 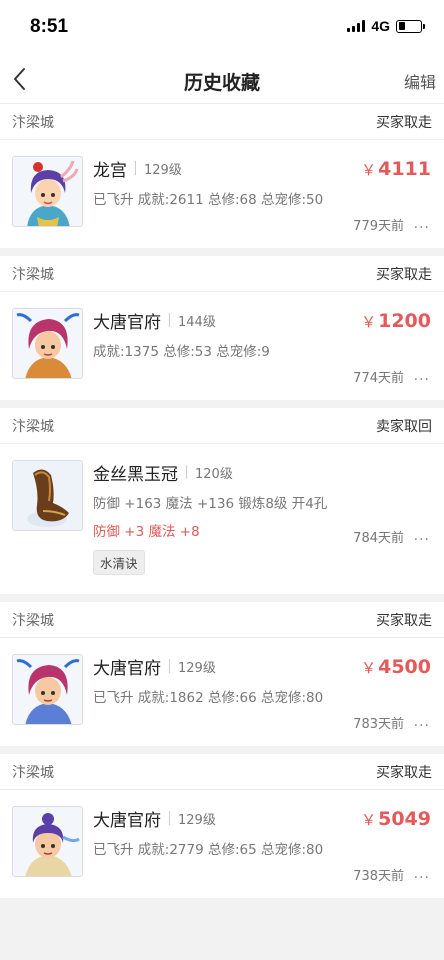 I want to click on price: ￥ 1200, so click(x=396, y=321).